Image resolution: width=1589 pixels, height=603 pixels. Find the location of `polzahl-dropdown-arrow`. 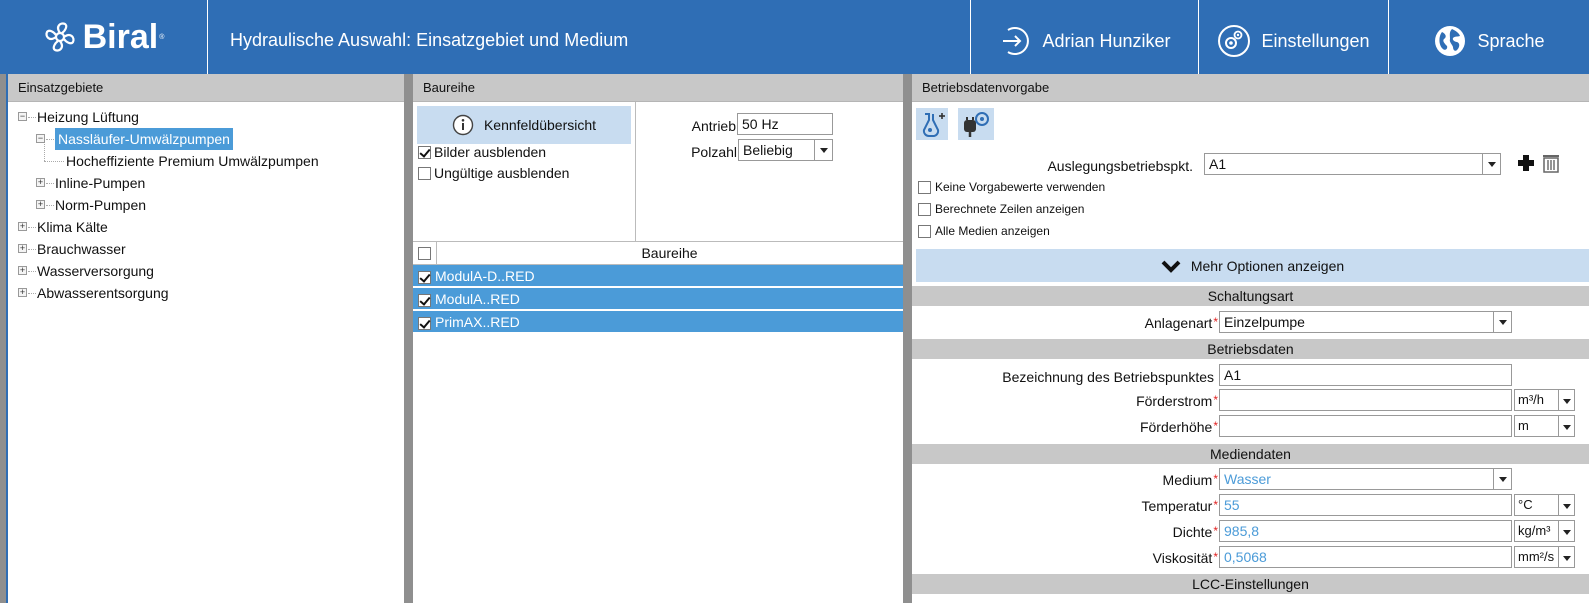

polzahl-dropdown-arrow is located at coordinates (823, 150).